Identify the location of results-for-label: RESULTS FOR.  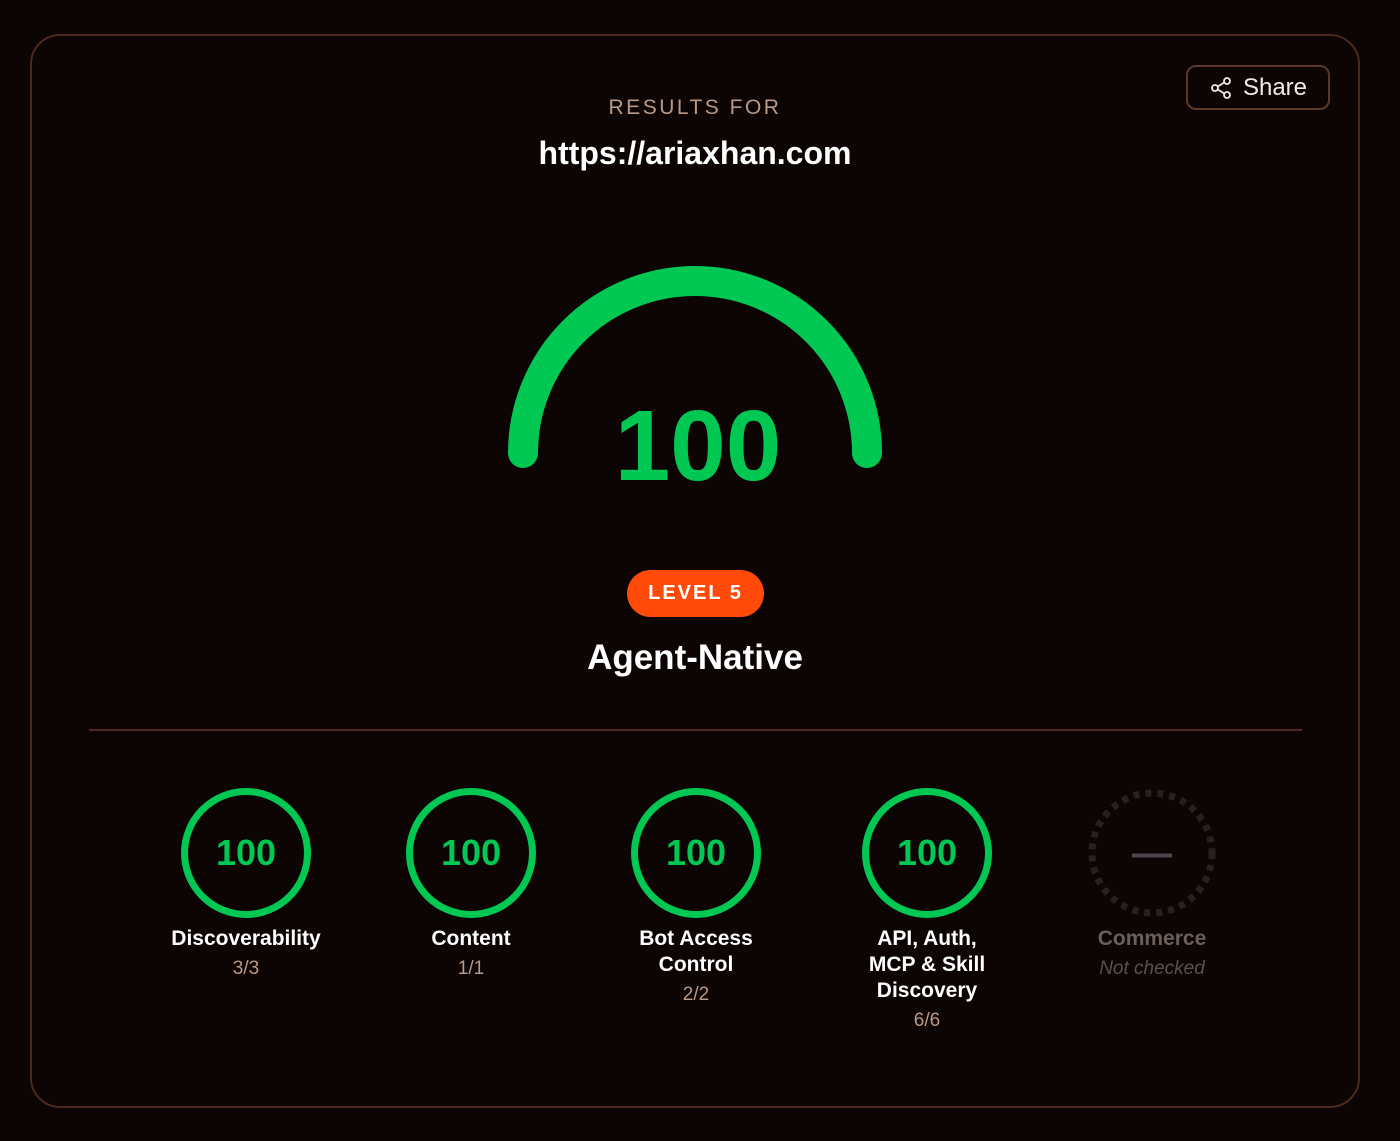
(695, 107).